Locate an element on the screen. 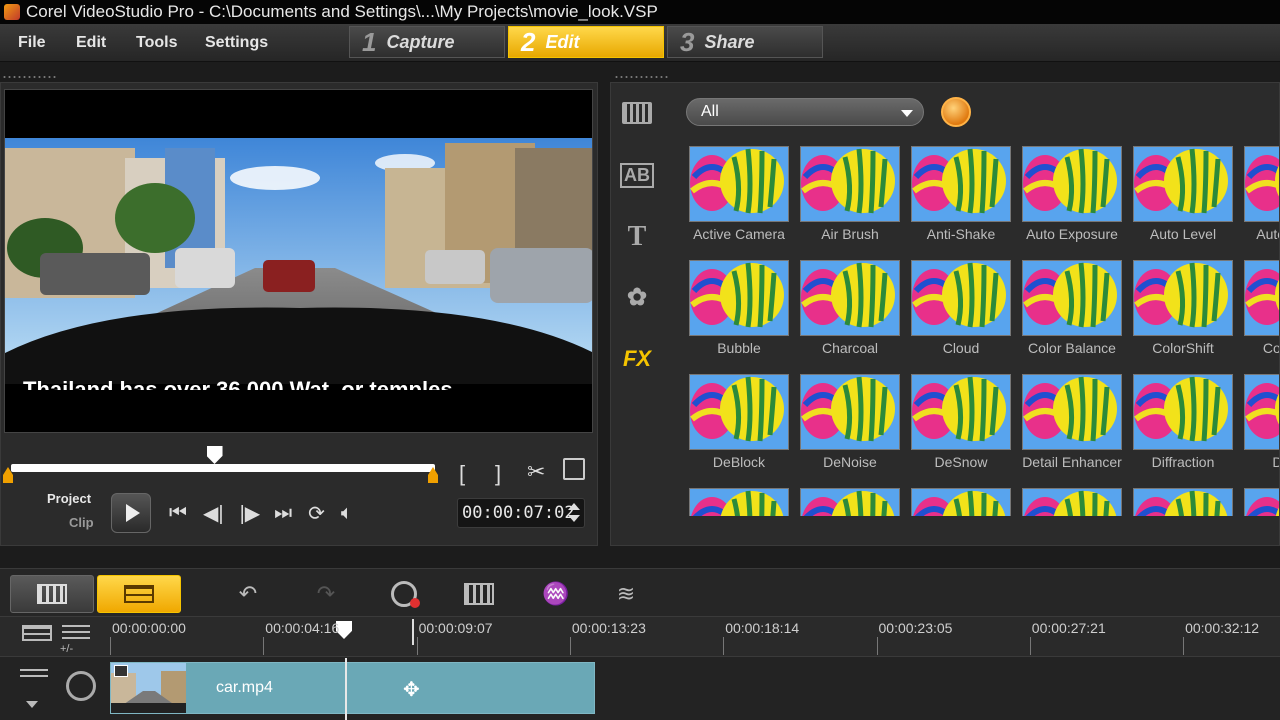 This screenshot has width=1280, height=720. timecode-display: 00:00:07:02 is located at coordinates (521, 513).